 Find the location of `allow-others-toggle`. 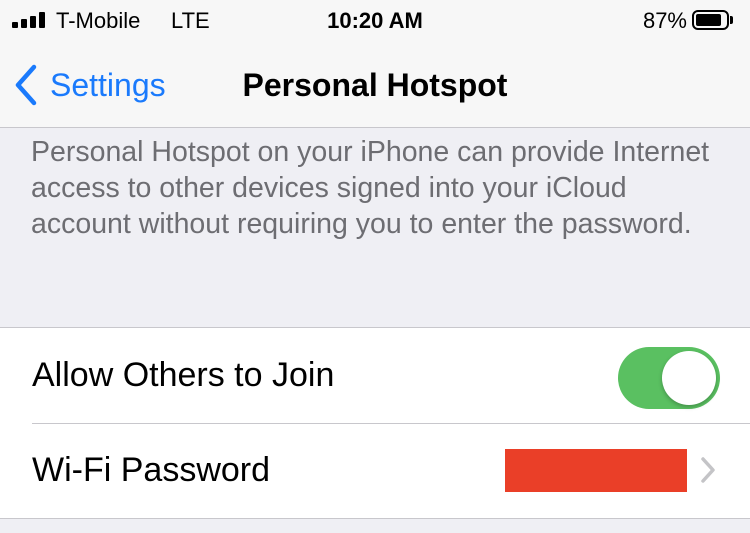

allow-others-toggle is located at coordinates (669, 378).